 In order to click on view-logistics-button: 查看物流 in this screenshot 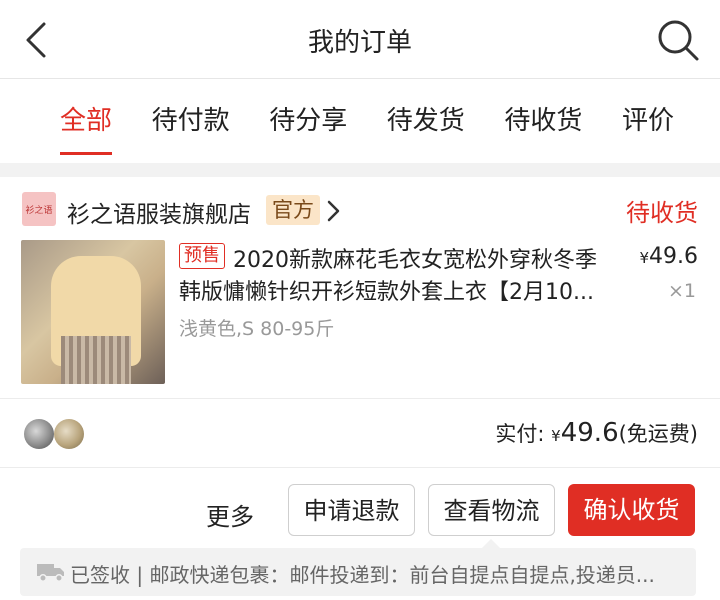, I will do `click(491, 510)`.